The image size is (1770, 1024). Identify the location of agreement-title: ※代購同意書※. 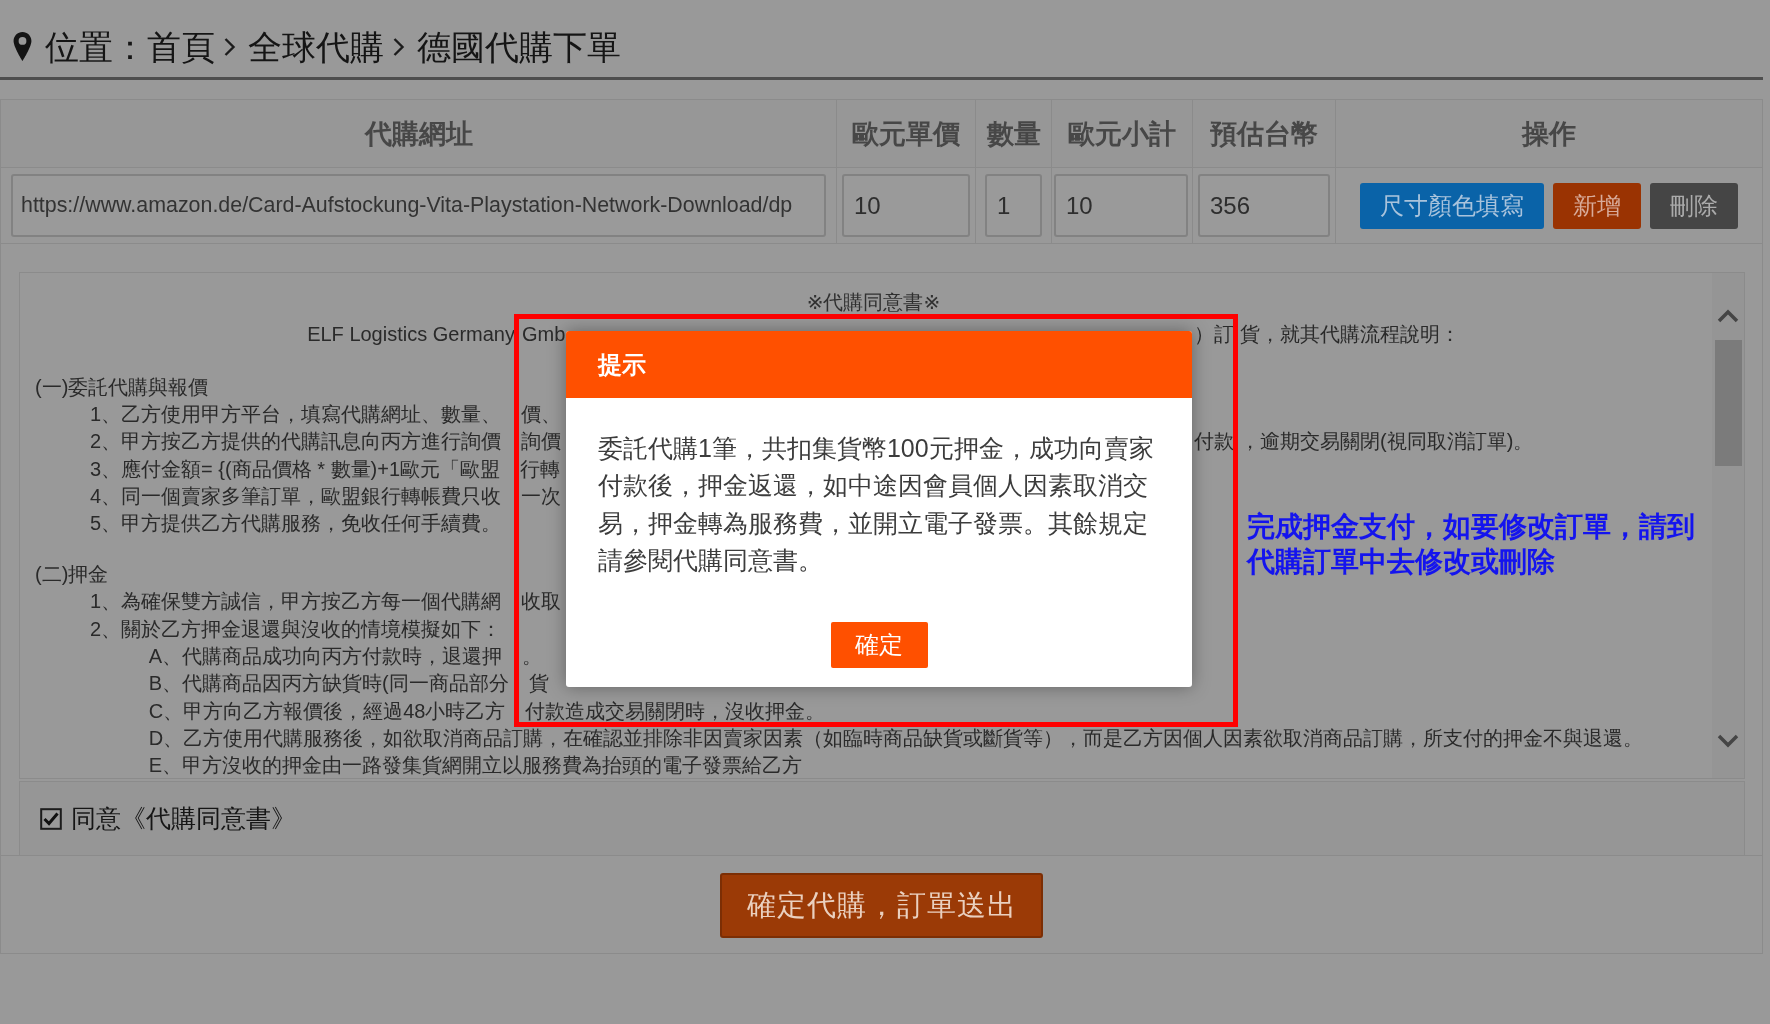
(873, 302).